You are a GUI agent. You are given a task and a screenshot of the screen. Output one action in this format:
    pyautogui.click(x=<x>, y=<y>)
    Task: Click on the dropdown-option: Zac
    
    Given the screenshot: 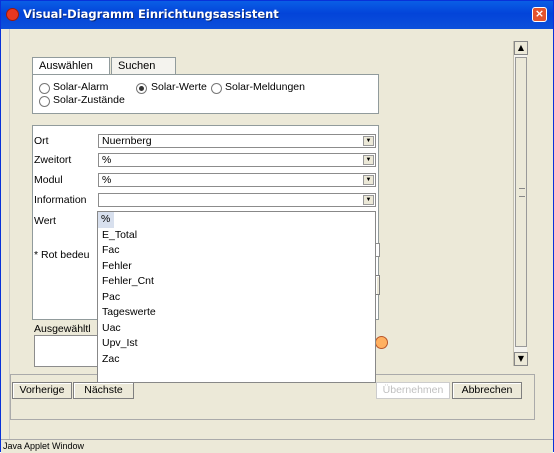 What is the action you would take?
    pyautogui.click(x=236, y=360)
    